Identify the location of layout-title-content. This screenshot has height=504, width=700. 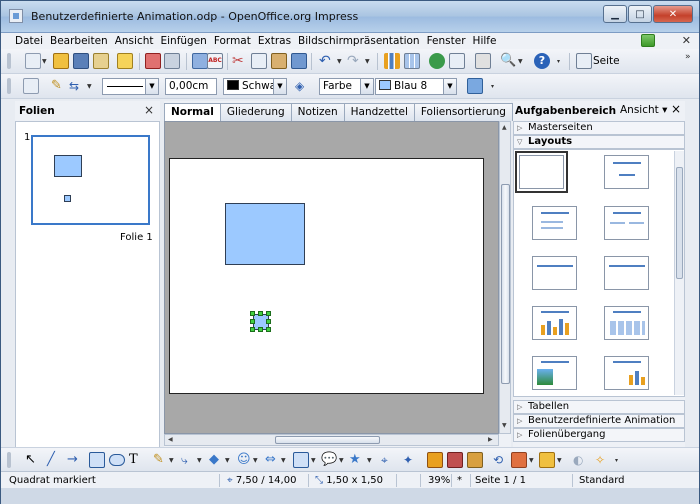
(554, 223).